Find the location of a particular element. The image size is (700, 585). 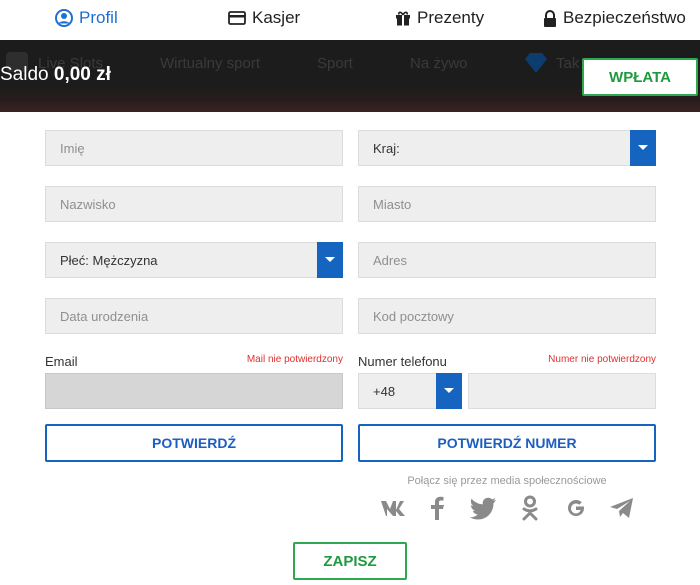

tab-kasjer: Kasjer is located at coordinates (264, 18).